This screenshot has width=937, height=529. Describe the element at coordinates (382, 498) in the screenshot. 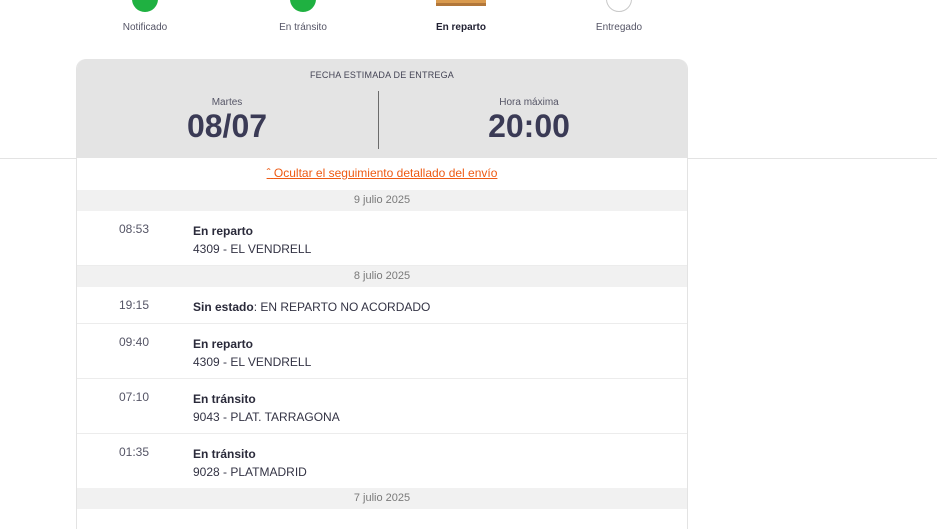

I see `date-separator: 7 julio 2025` at that location.